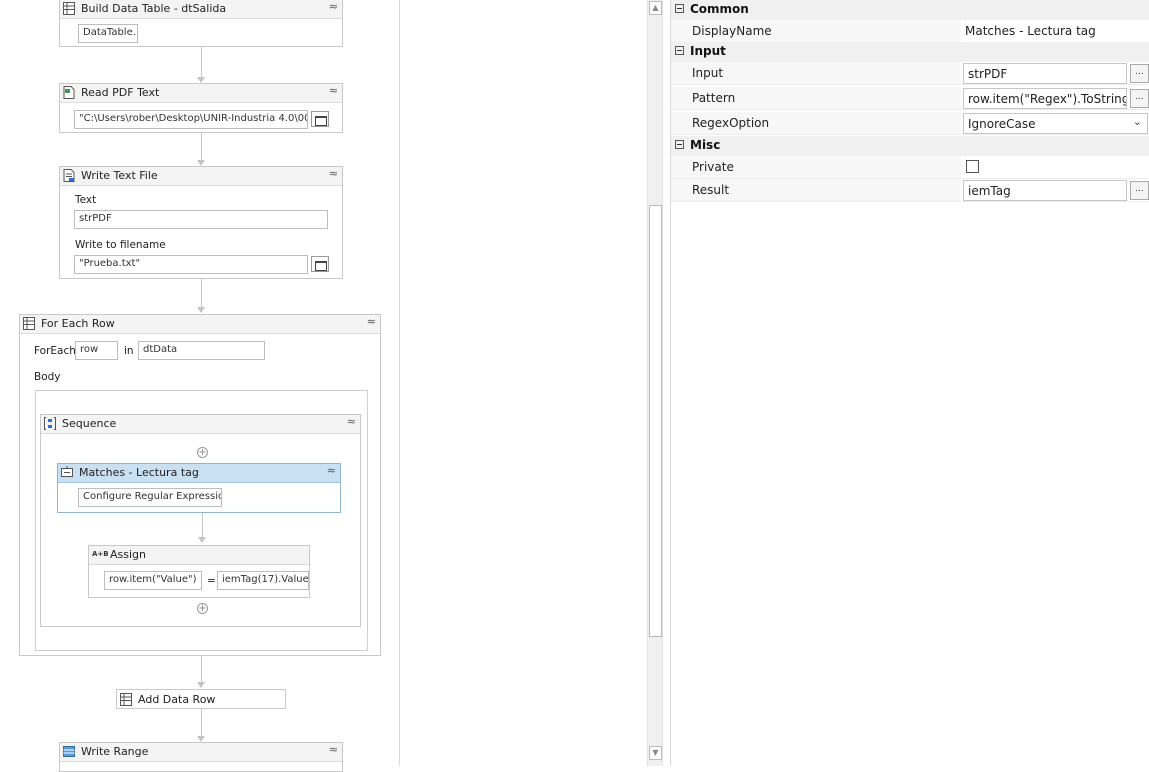 This screenshot has width=1149, height=772. Describe the element at coordinates (199, 555) in the screenshot. I see `activity-header: A+B Assign` at that location.